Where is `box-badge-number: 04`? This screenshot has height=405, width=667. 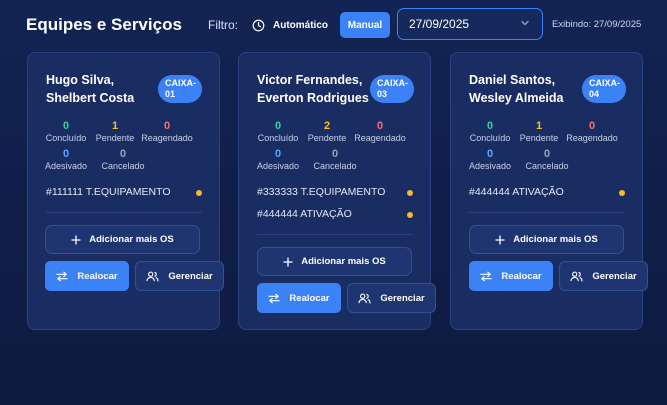
box-badge-number: 04 is located at coordinates (594, 94).